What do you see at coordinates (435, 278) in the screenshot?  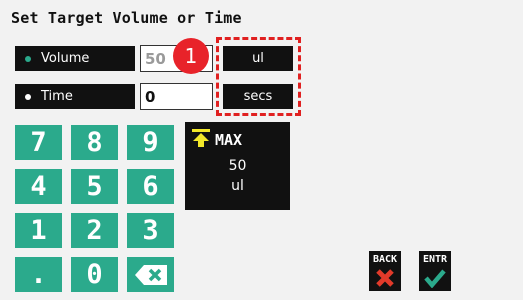 I see `checkmark-icon` at bounding box center [435, 278].